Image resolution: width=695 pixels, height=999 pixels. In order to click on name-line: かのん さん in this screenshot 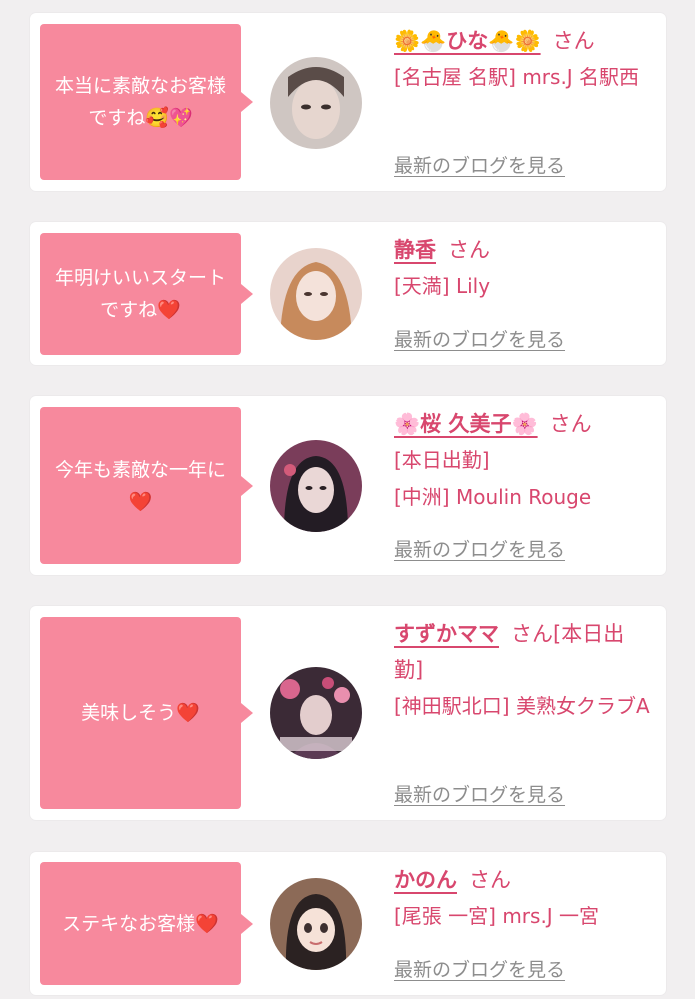, I will do `click(523, 880)`.